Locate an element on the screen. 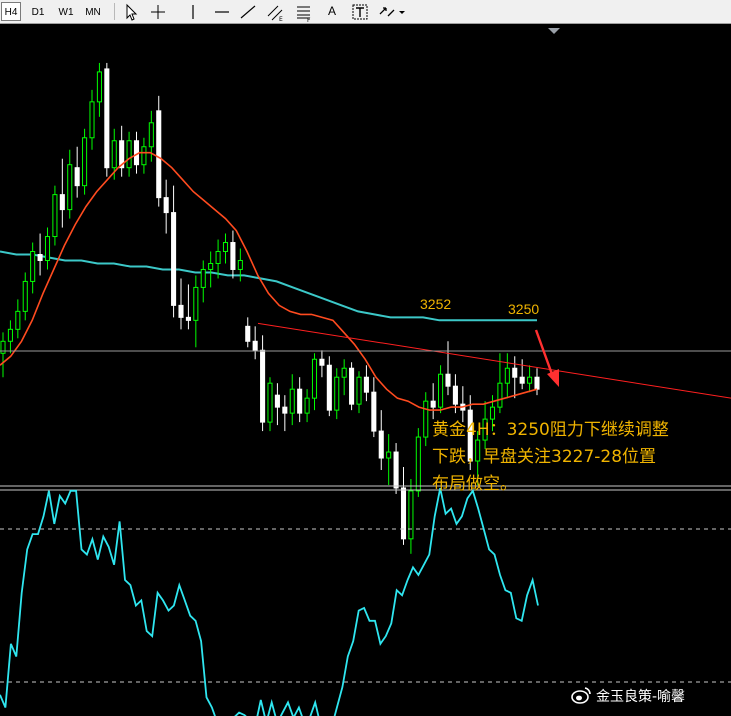 The height and width of the screenshot is (716, 731). arrows-icon is located at coordinates (387, 12).